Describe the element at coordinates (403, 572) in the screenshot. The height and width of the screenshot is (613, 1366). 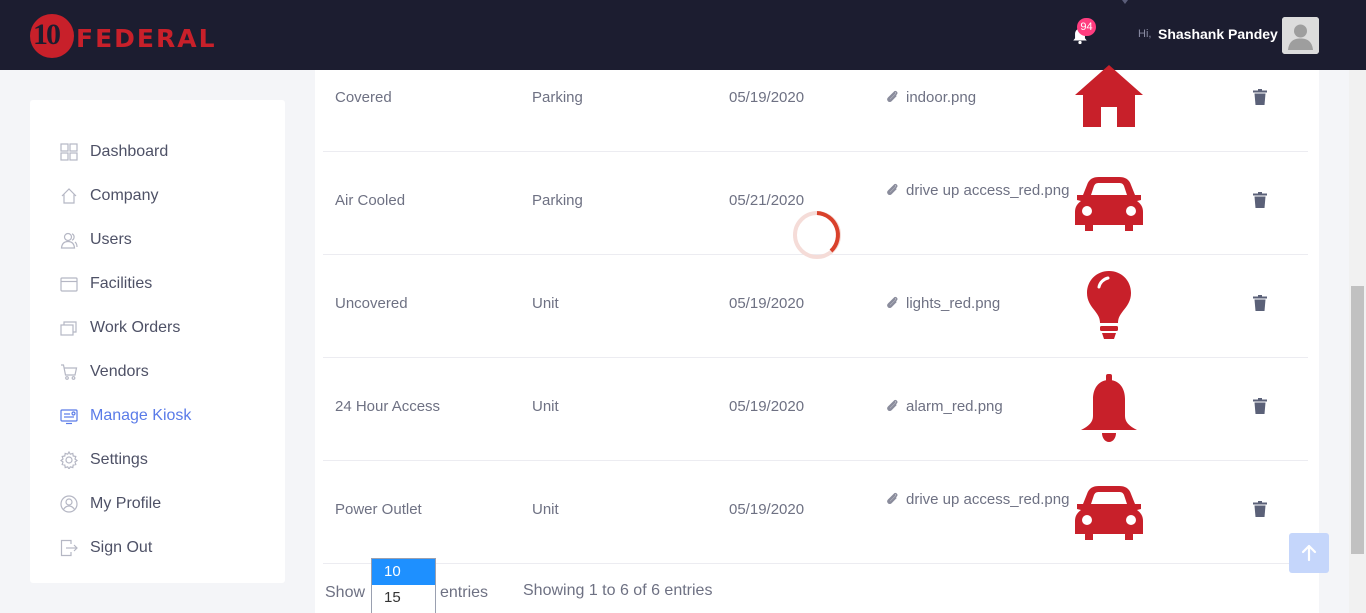
I see `page-length-option: 10` at that location.